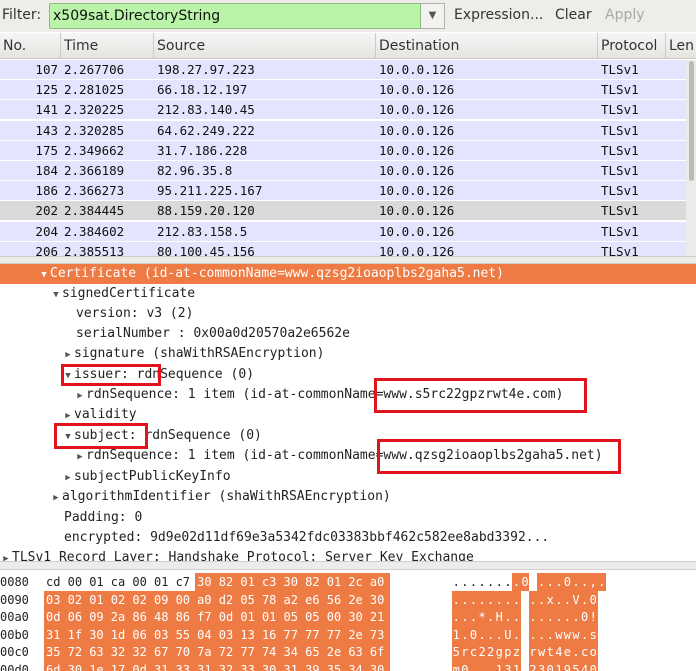 Image resolution: width=696 pixels, height=671 pixels. I want to click on packet-row: 186 2.366273 95.211.225.167 10.0.0.126 TLSv1, so click(348, 191).